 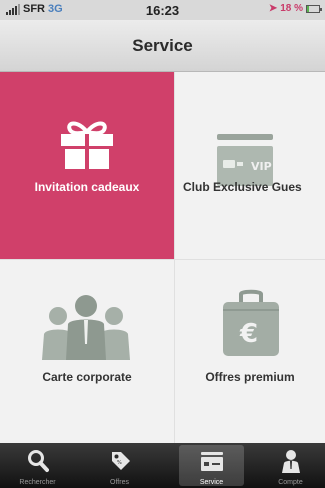 I want to click on tag-icon: %, so click(x=120, y=461).